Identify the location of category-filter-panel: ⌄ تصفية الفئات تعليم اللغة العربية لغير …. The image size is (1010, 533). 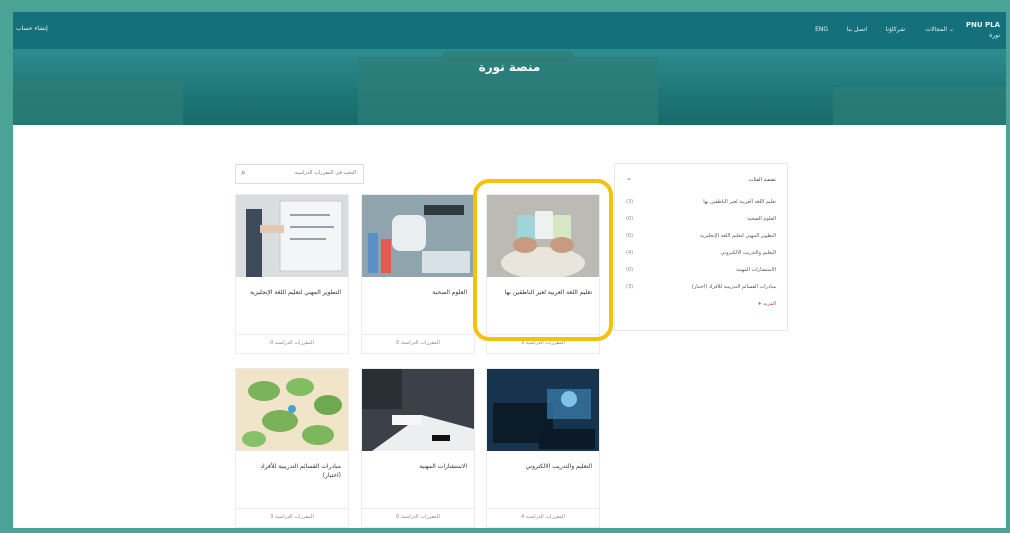
(701, 247).